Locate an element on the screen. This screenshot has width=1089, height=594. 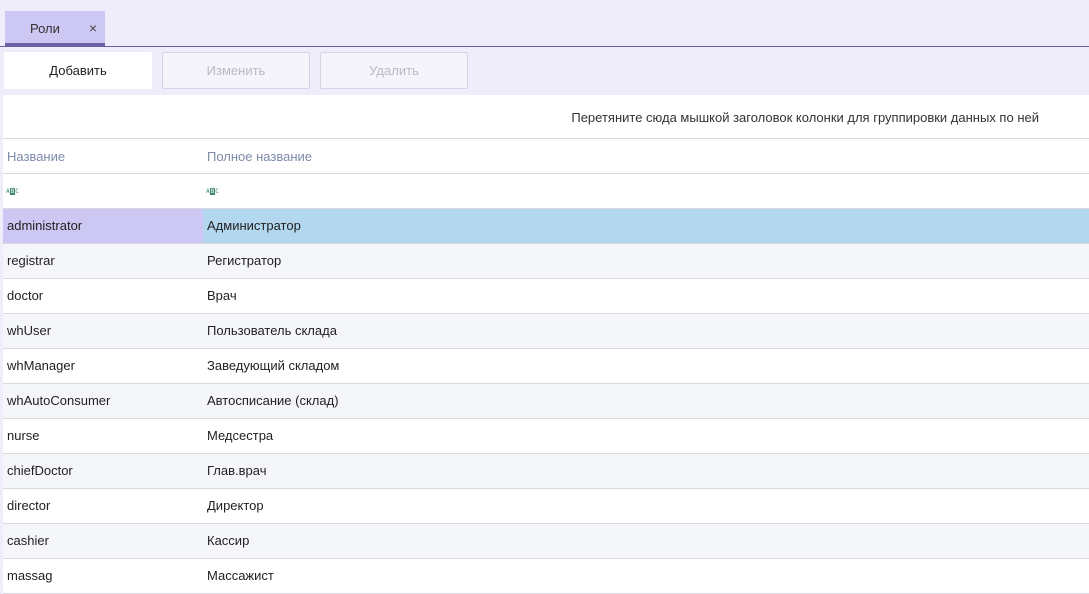
filter-name-cell: ABC is located at coordinates (103, 191).